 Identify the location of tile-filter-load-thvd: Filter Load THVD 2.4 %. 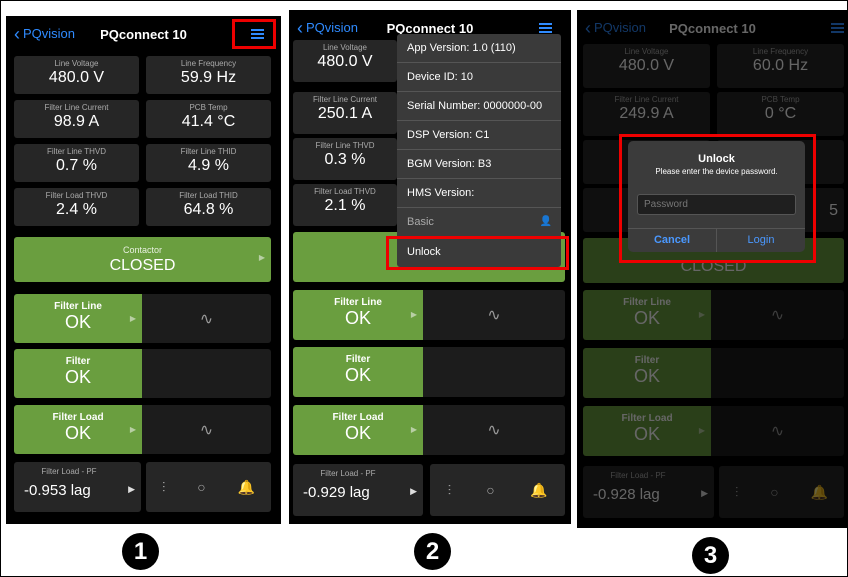
(76, 207).